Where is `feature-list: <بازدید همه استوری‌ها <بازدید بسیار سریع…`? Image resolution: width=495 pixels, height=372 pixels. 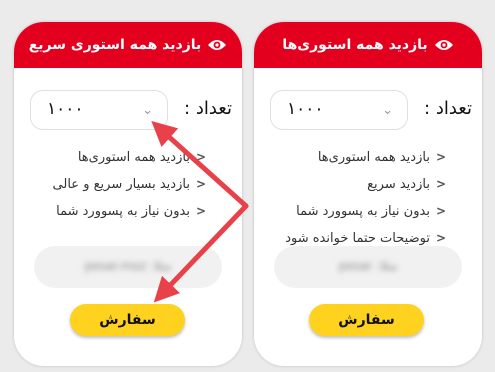
feature-list: <بازدید همه استوری‌ها <بازدید بسیار سریع… is located at coordinates (129, 184).